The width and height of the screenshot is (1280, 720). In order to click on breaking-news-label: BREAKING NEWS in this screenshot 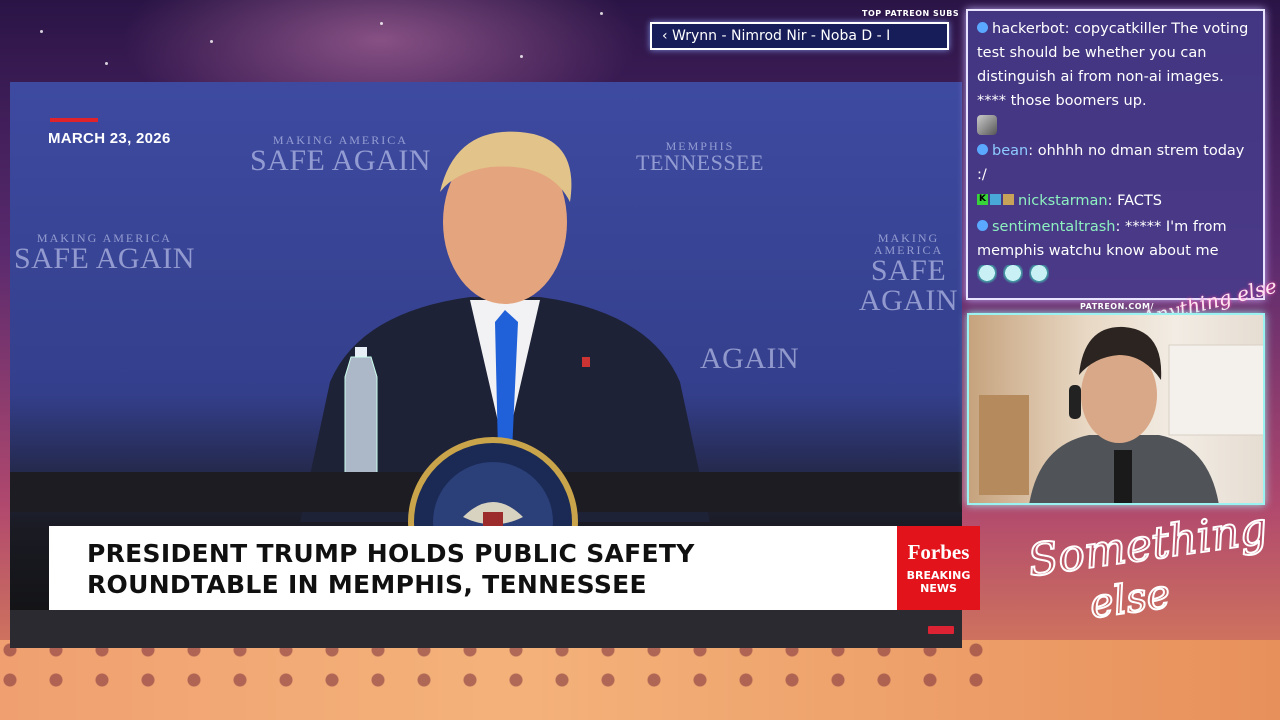, I will do `click(938, 582)`.